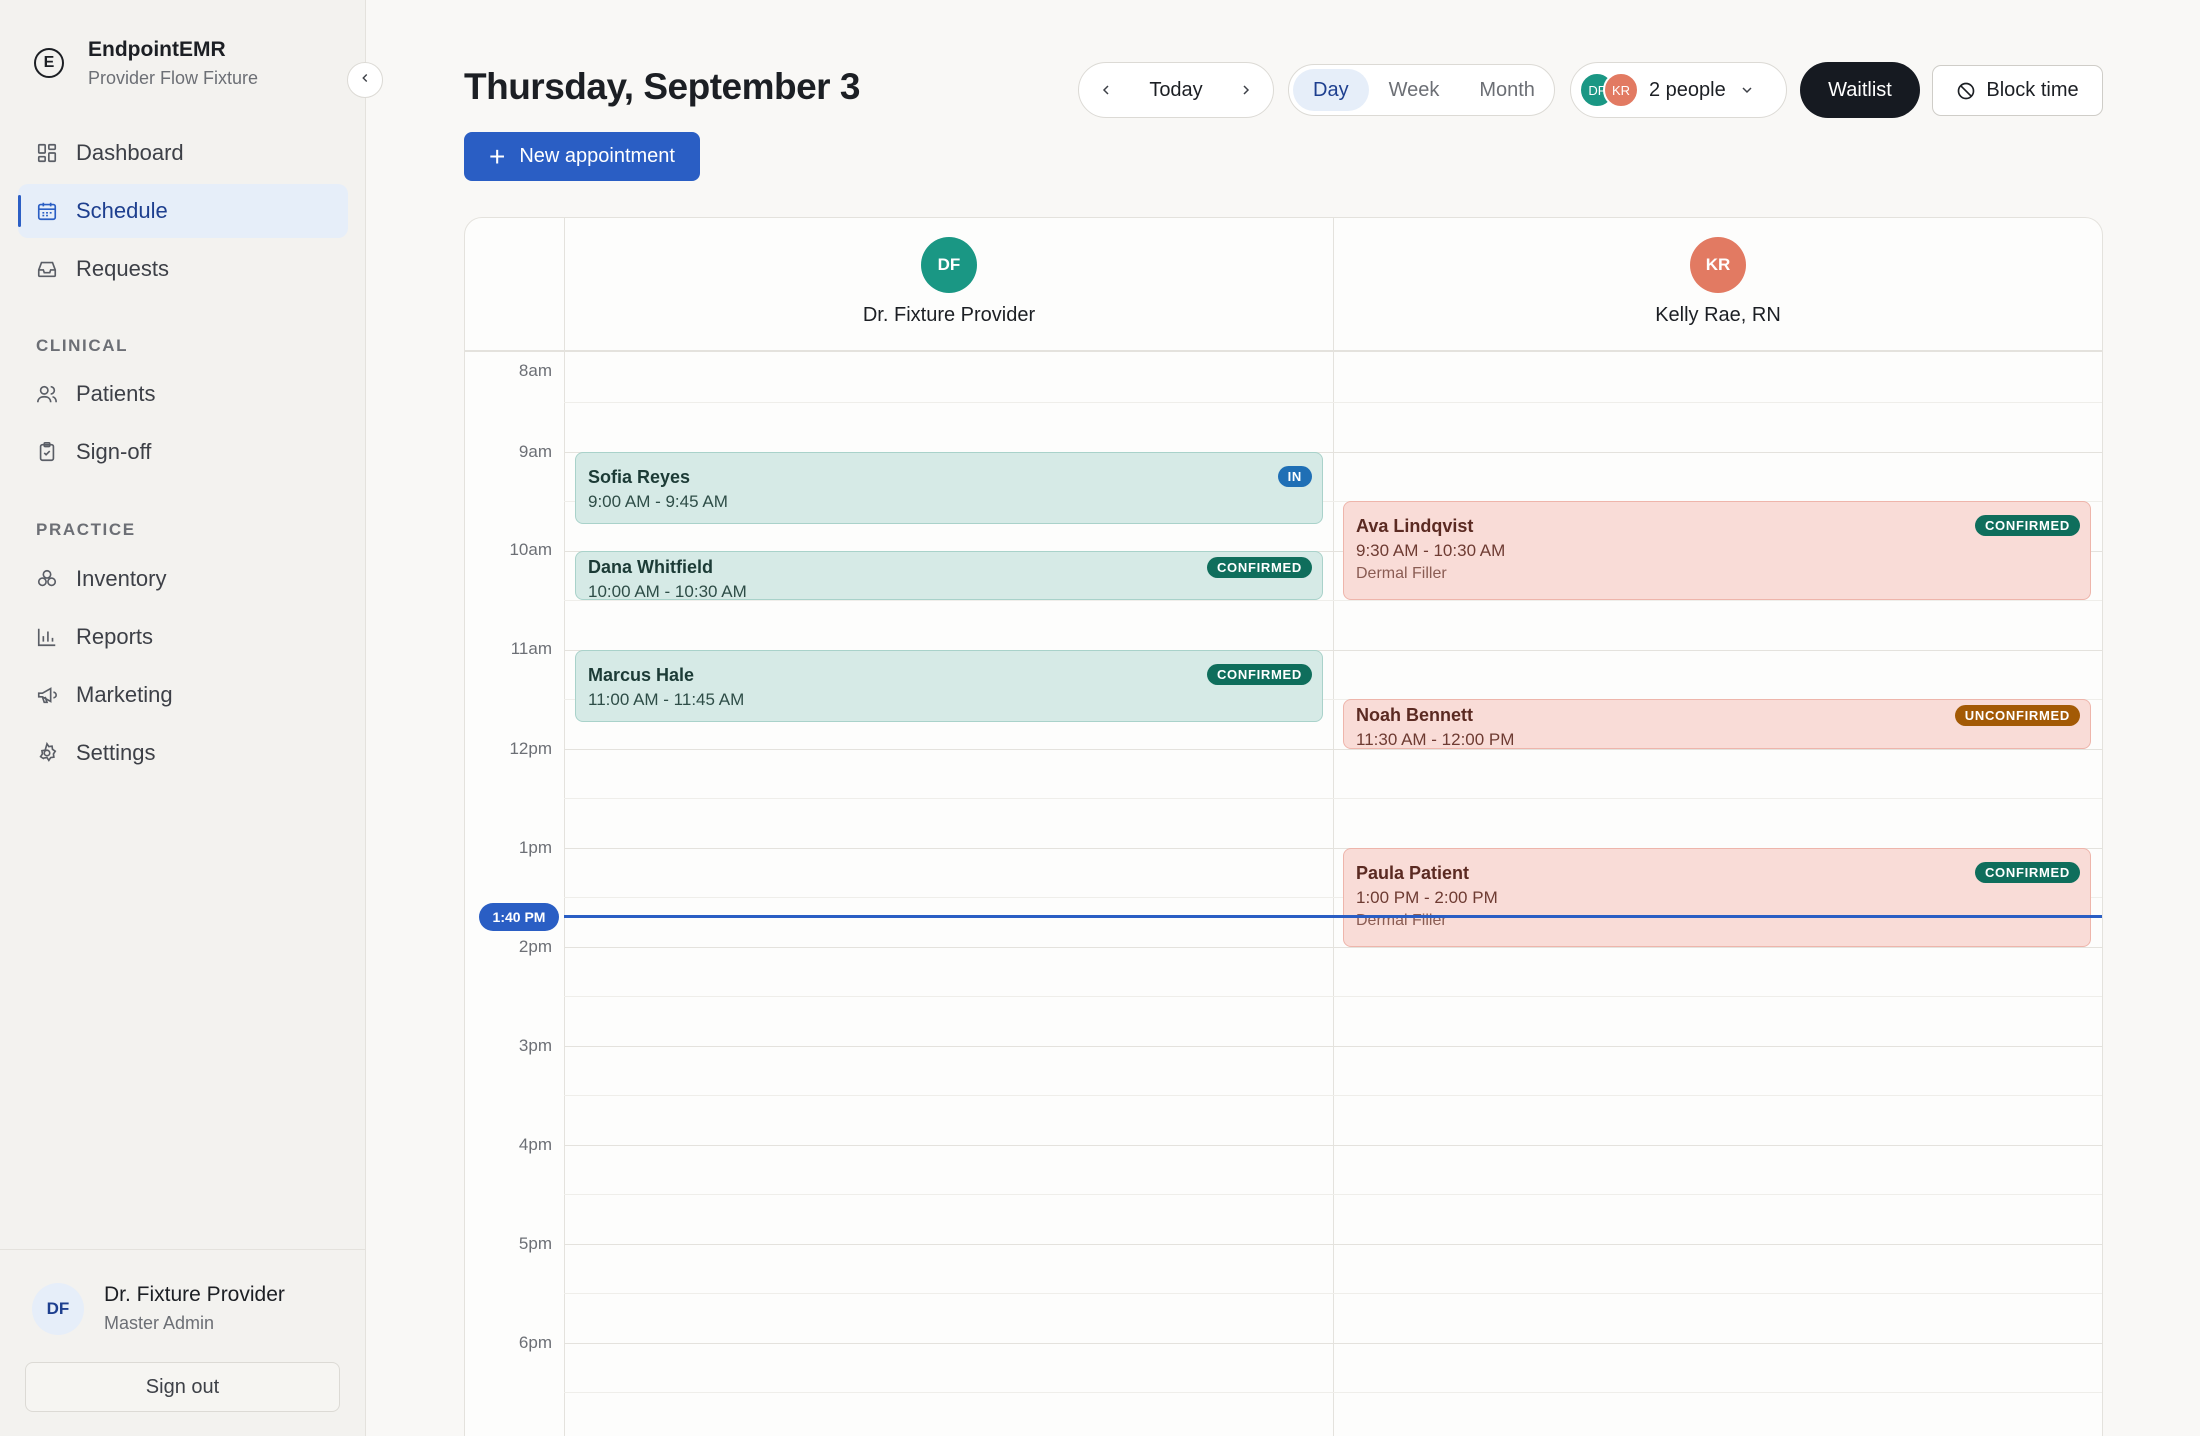 The width and height of the screenshot is (2200, 1436). I want to click on hour-label: 12pm, so click(530, 748).